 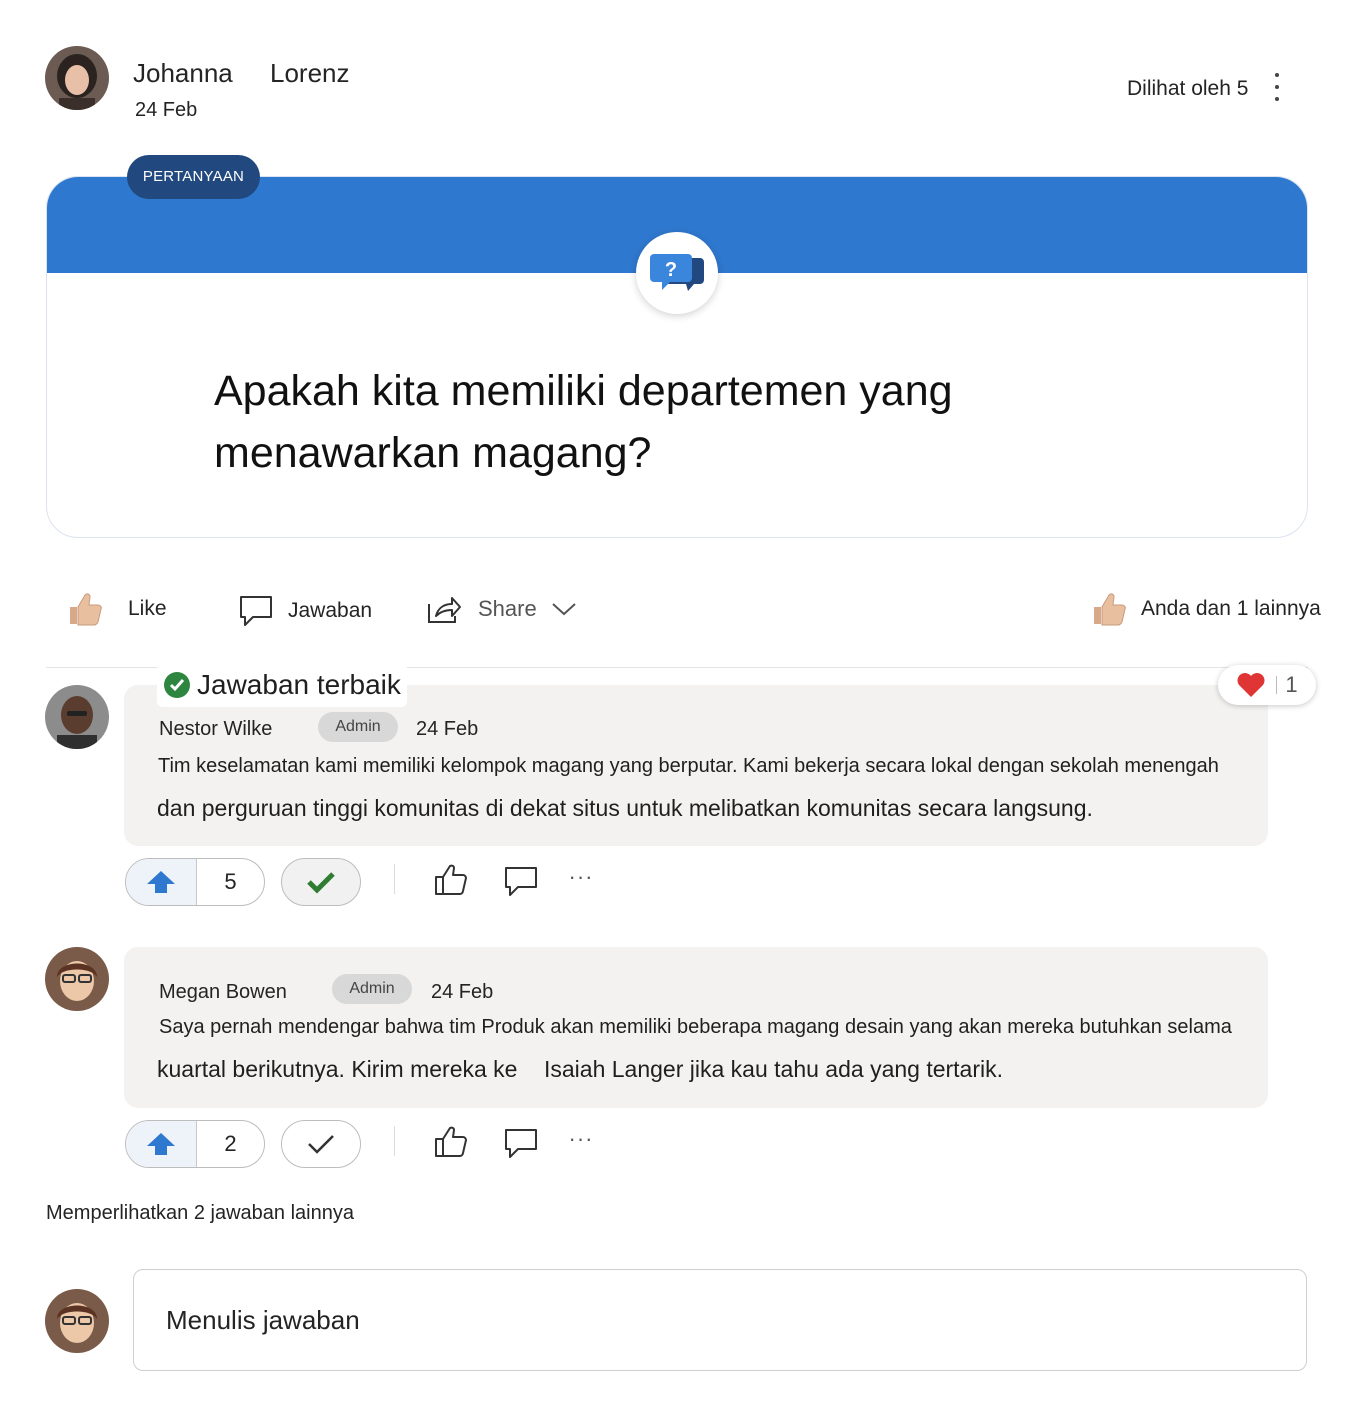 What do you see at coordinates (507, 608) in the screenshot?
I see `share-label: Share` at bounding box center [507, 608].